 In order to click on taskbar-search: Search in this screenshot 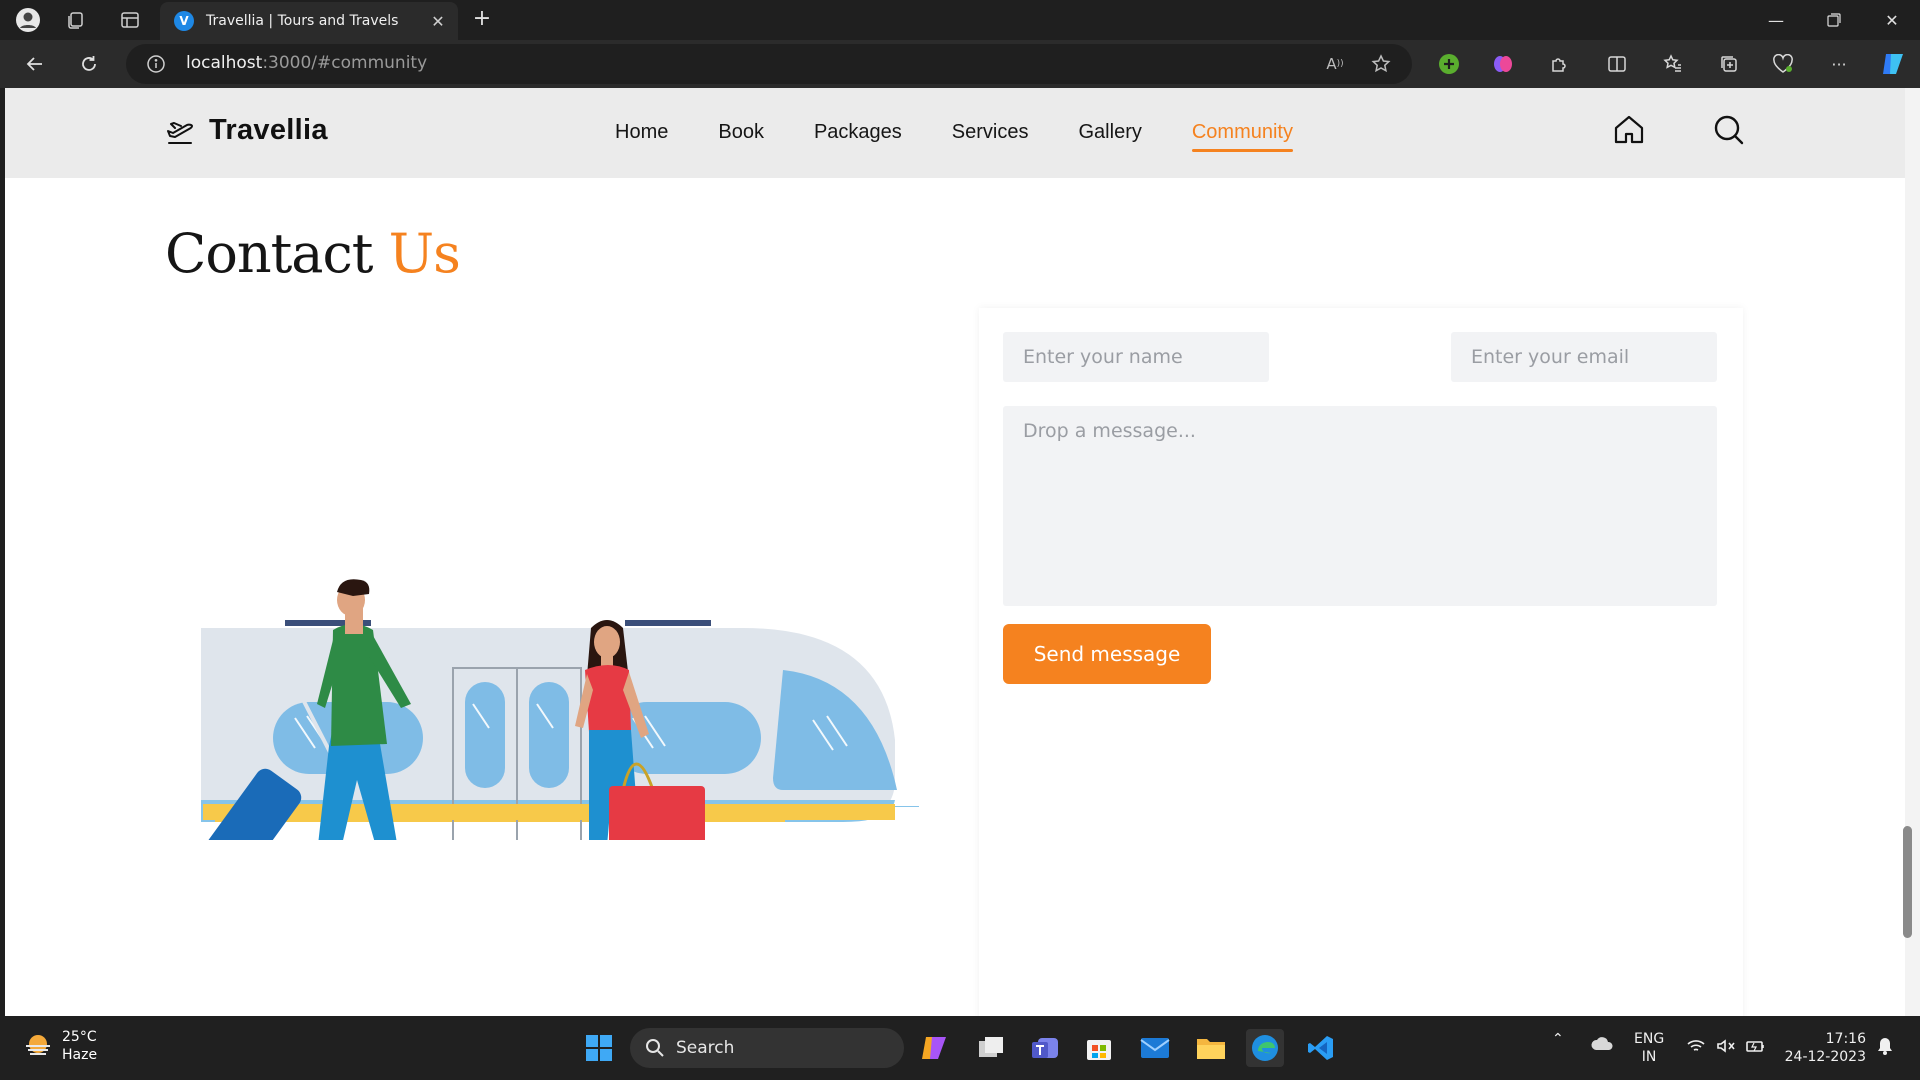, I will do `click(767, 1048)`.